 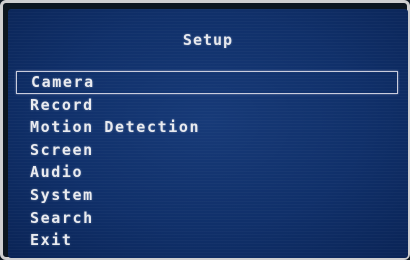 What do you see at coordinates (207, 240) in the screenshot?
I see `menu-item-exit: Exit` at bounding box center [207, 240].